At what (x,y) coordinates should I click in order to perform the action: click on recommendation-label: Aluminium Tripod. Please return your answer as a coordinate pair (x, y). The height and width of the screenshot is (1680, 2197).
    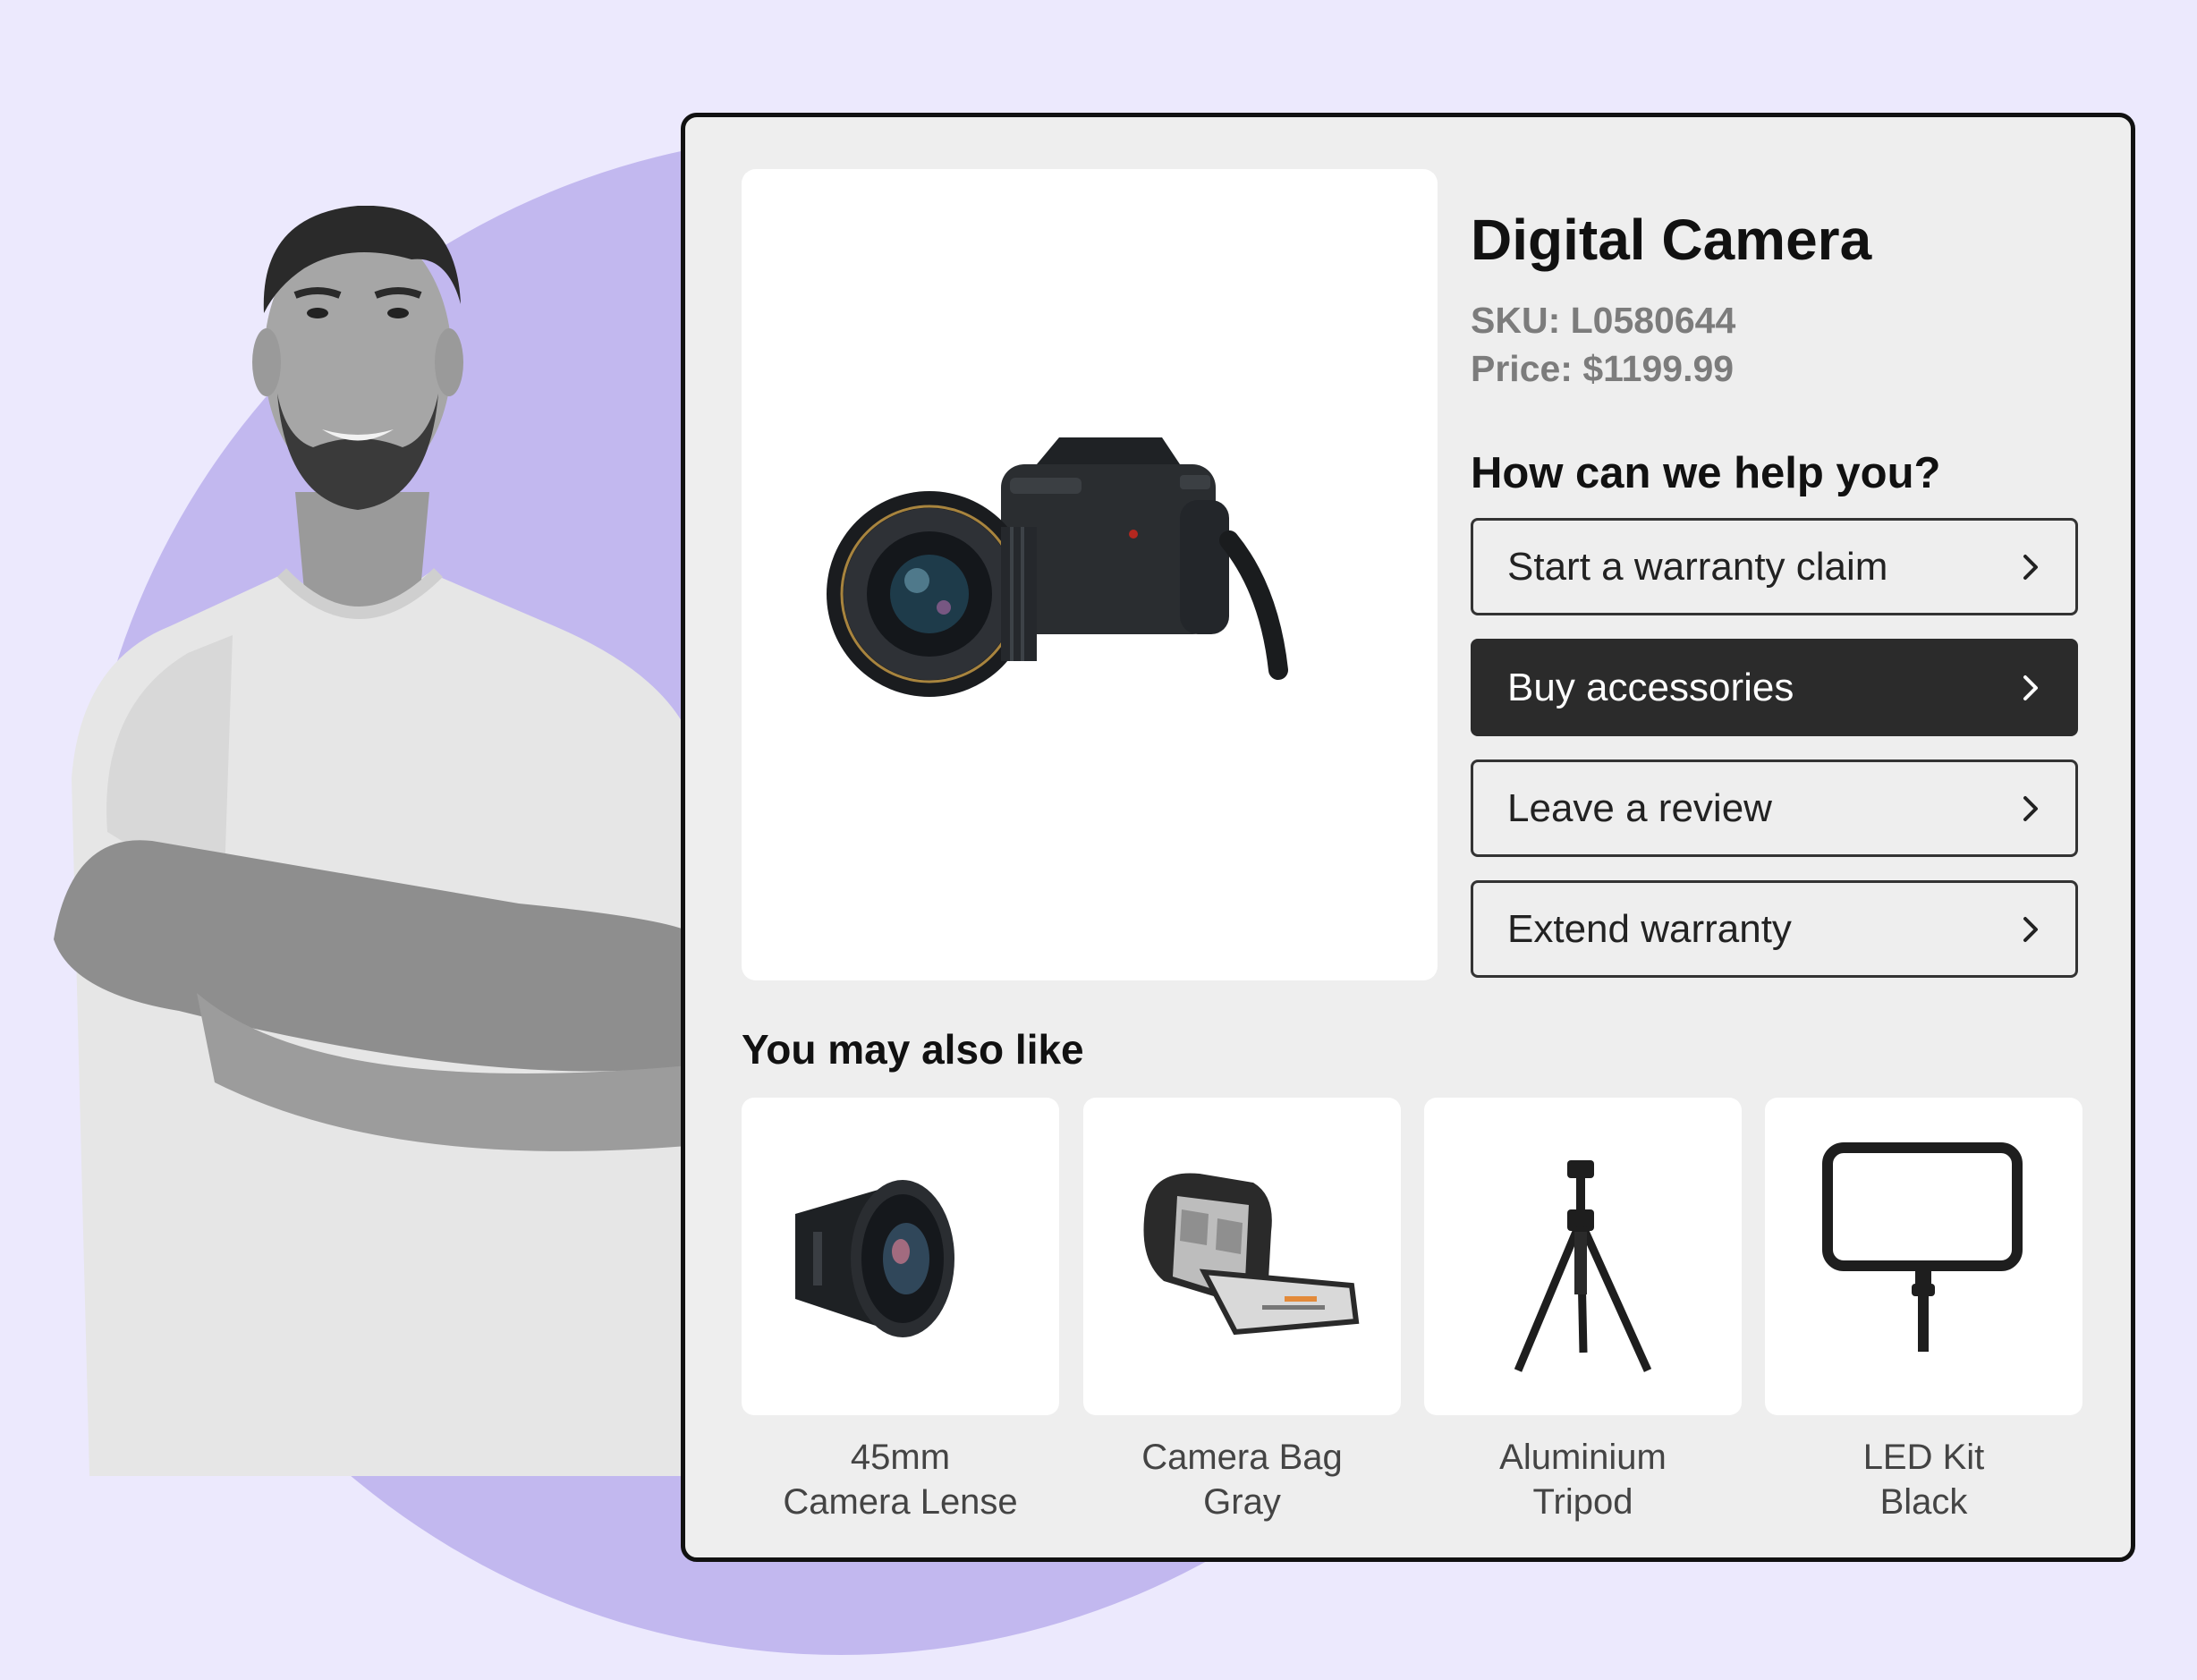
    Looking at the image, I should click on (1583, 1479).